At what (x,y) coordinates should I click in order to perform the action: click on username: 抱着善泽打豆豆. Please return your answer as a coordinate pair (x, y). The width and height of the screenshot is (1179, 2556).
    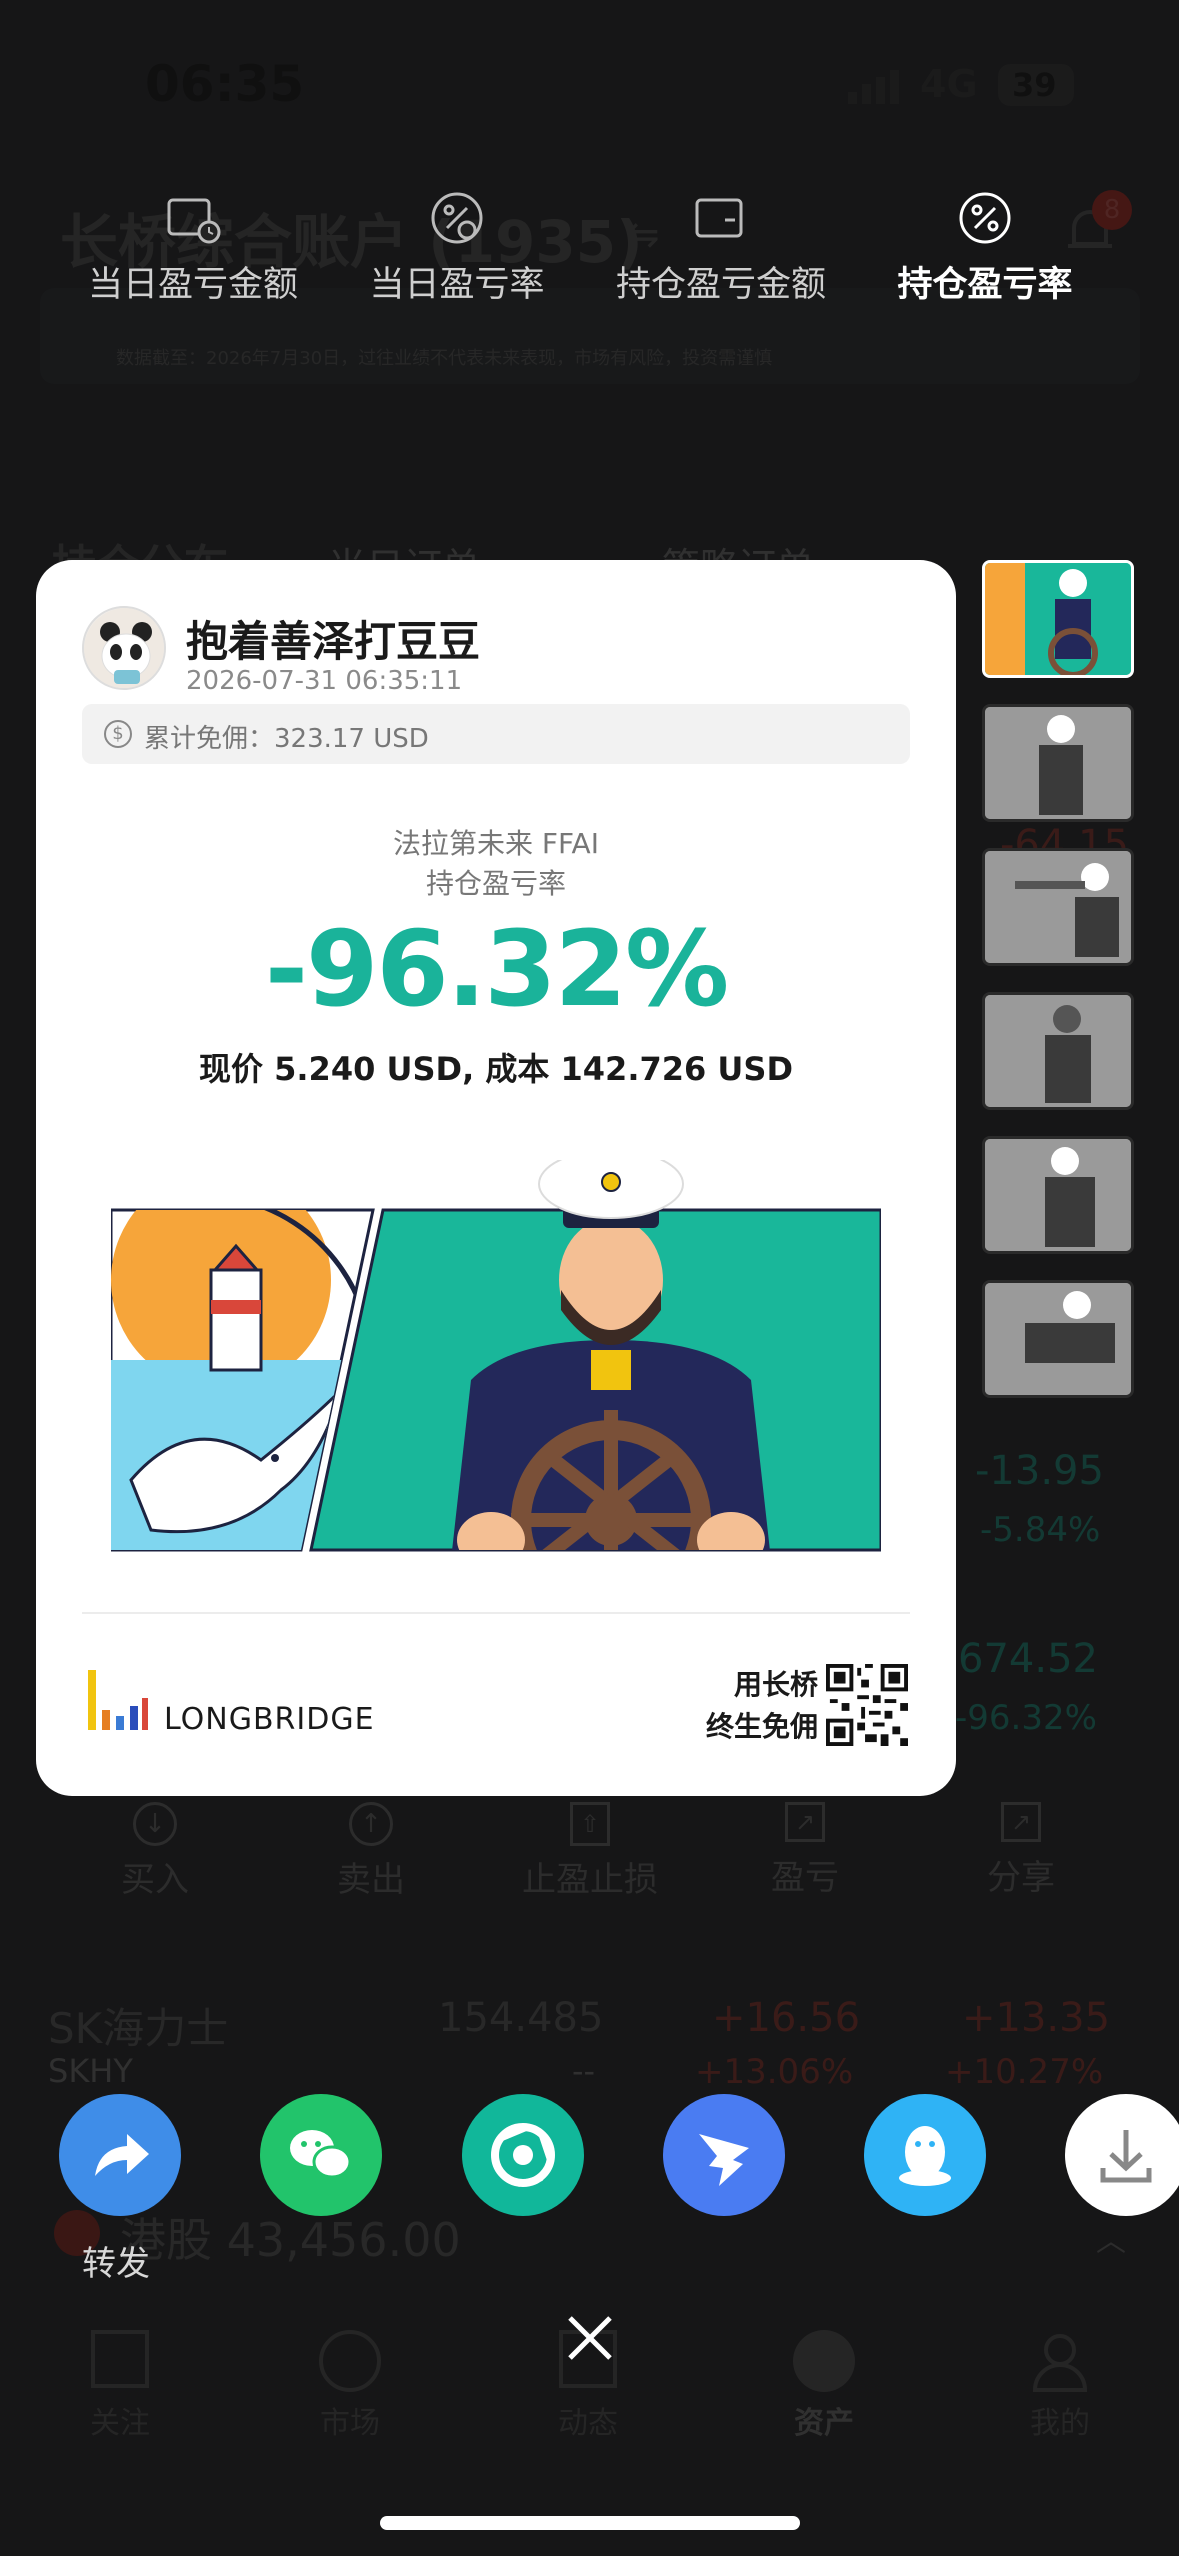
    Looking at the image, I should click on (333, 641).